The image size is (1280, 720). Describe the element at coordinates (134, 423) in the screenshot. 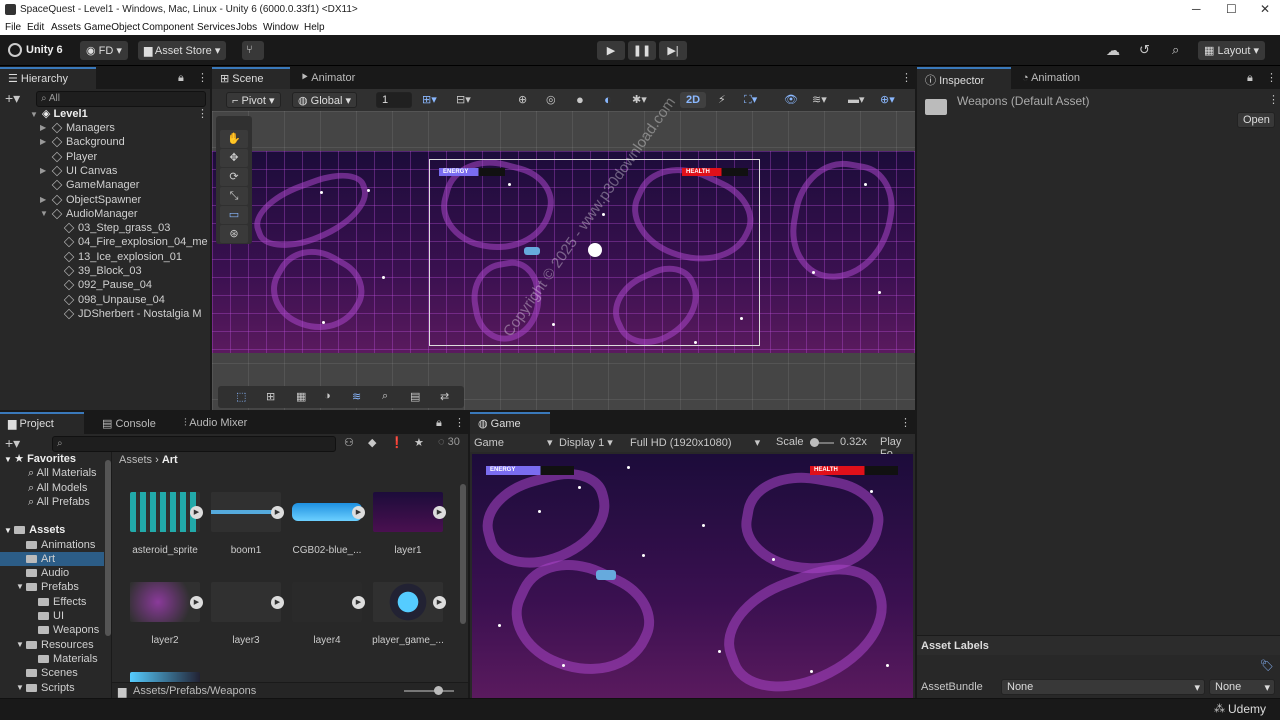

I see `tab-console: ▤ Console` at that location.